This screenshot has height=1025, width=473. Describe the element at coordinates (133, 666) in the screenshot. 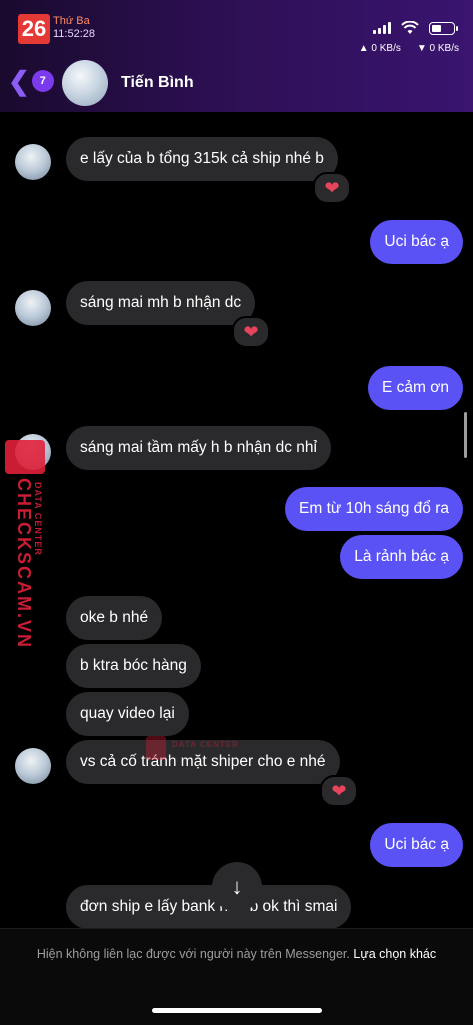

I see `message-bubble: b ktra bóc hàng` at that location.